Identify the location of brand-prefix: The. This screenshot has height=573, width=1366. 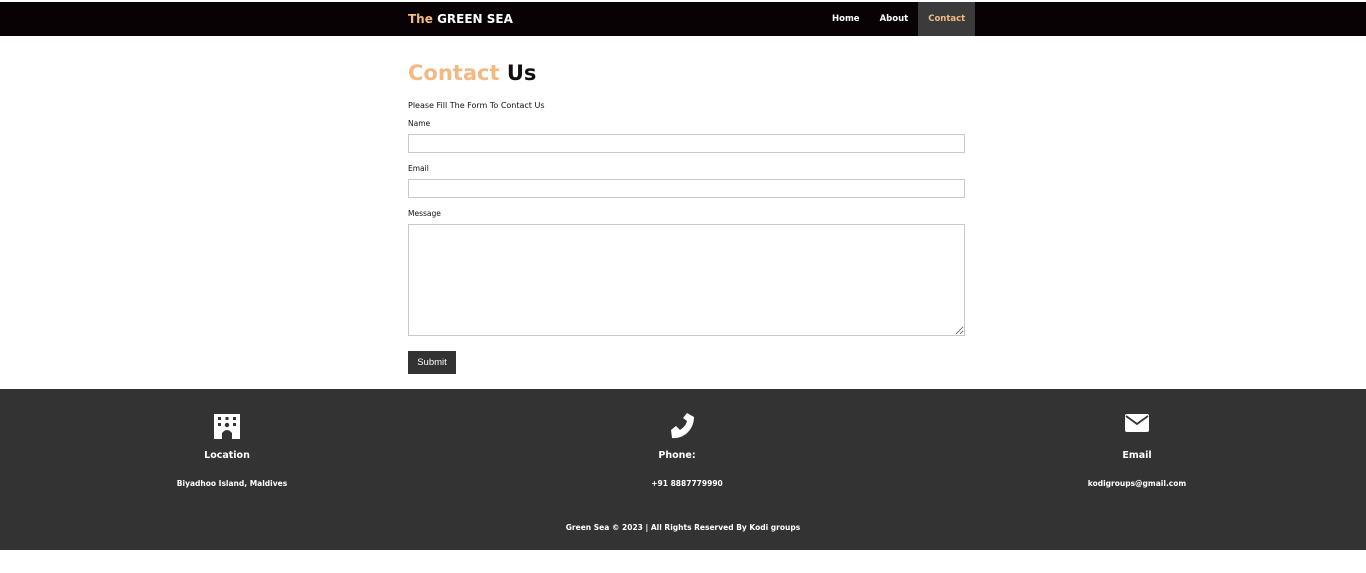
(420, 19).